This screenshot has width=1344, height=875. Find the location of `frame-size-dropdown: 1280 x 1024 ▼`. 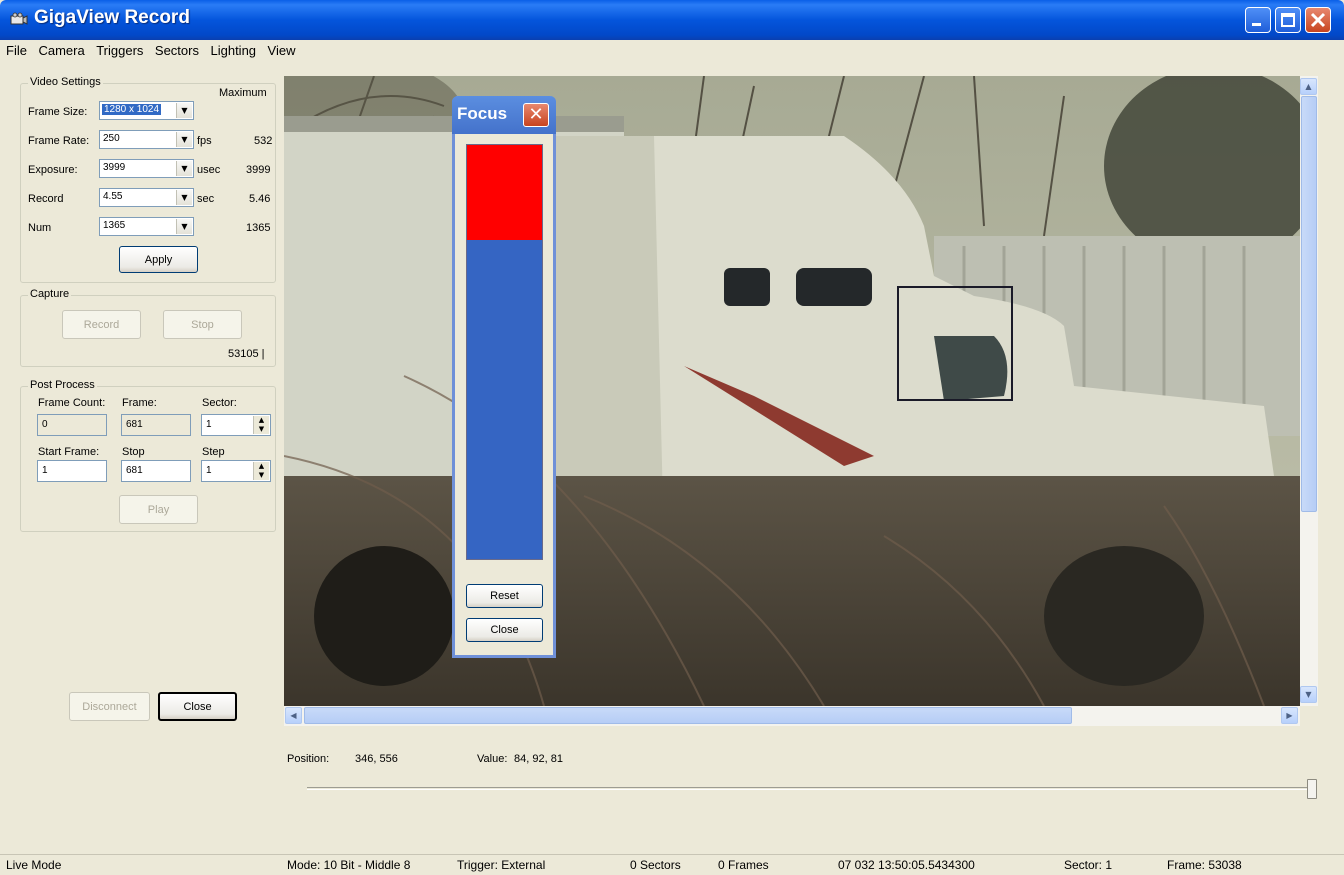

frame-size-dropdown: 1280 x 1024 ▼ is located at coordinates (146, 110).